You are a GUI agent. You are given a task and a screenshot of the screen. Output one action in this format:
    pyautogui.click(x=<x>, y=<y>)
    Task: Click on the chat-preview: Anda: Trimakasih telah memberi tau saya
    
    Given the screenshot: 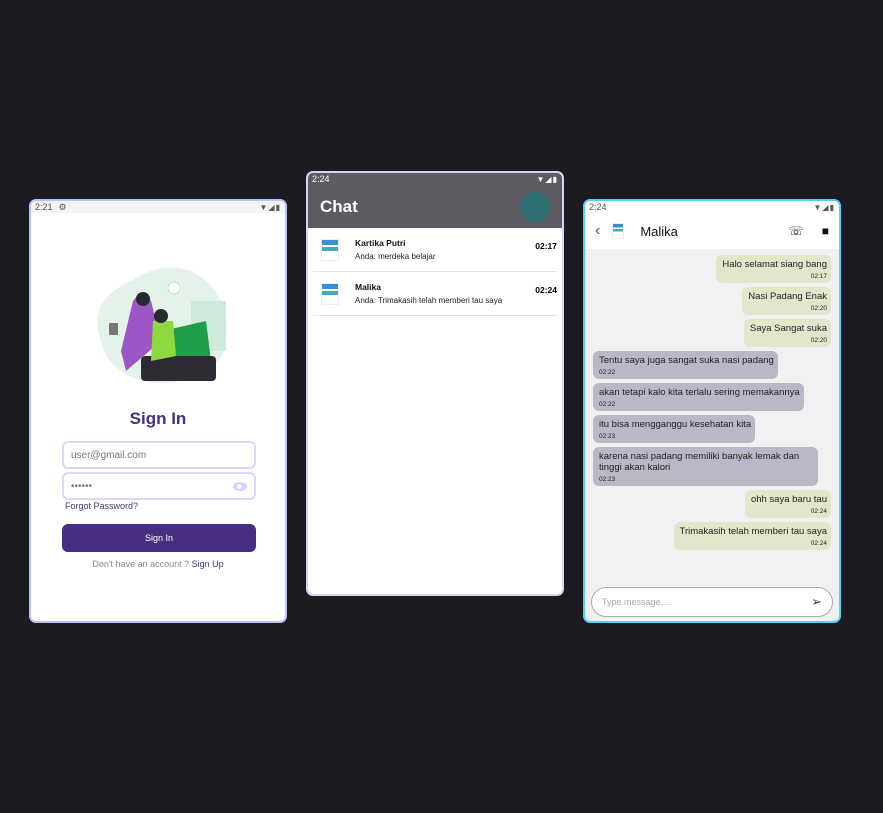 What is the action you would take?
    pyautogui.click(x=429, y=300)
    